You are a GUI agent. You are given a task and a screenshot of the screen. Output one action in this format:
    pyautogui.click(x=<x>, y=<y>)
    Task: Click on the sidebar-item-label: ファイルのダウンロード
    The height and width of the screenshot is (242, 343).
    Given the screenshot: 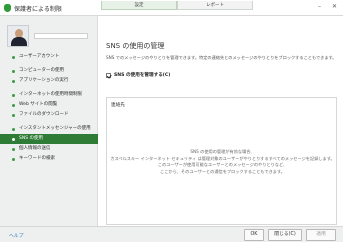 What is the action you would take?
    pyautogui.click(x=44, y=114)
    